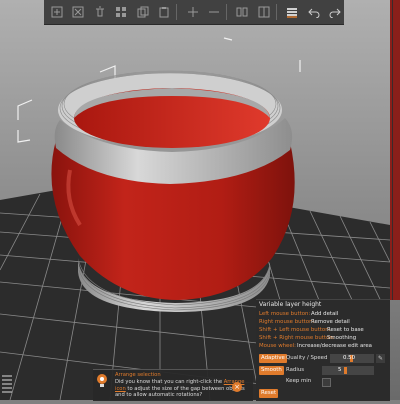 This screenshot has height=404, width=400. Describe the element at coordinates (325, 314) in the screenshot. I see `hint-value: Add detail` at that location.